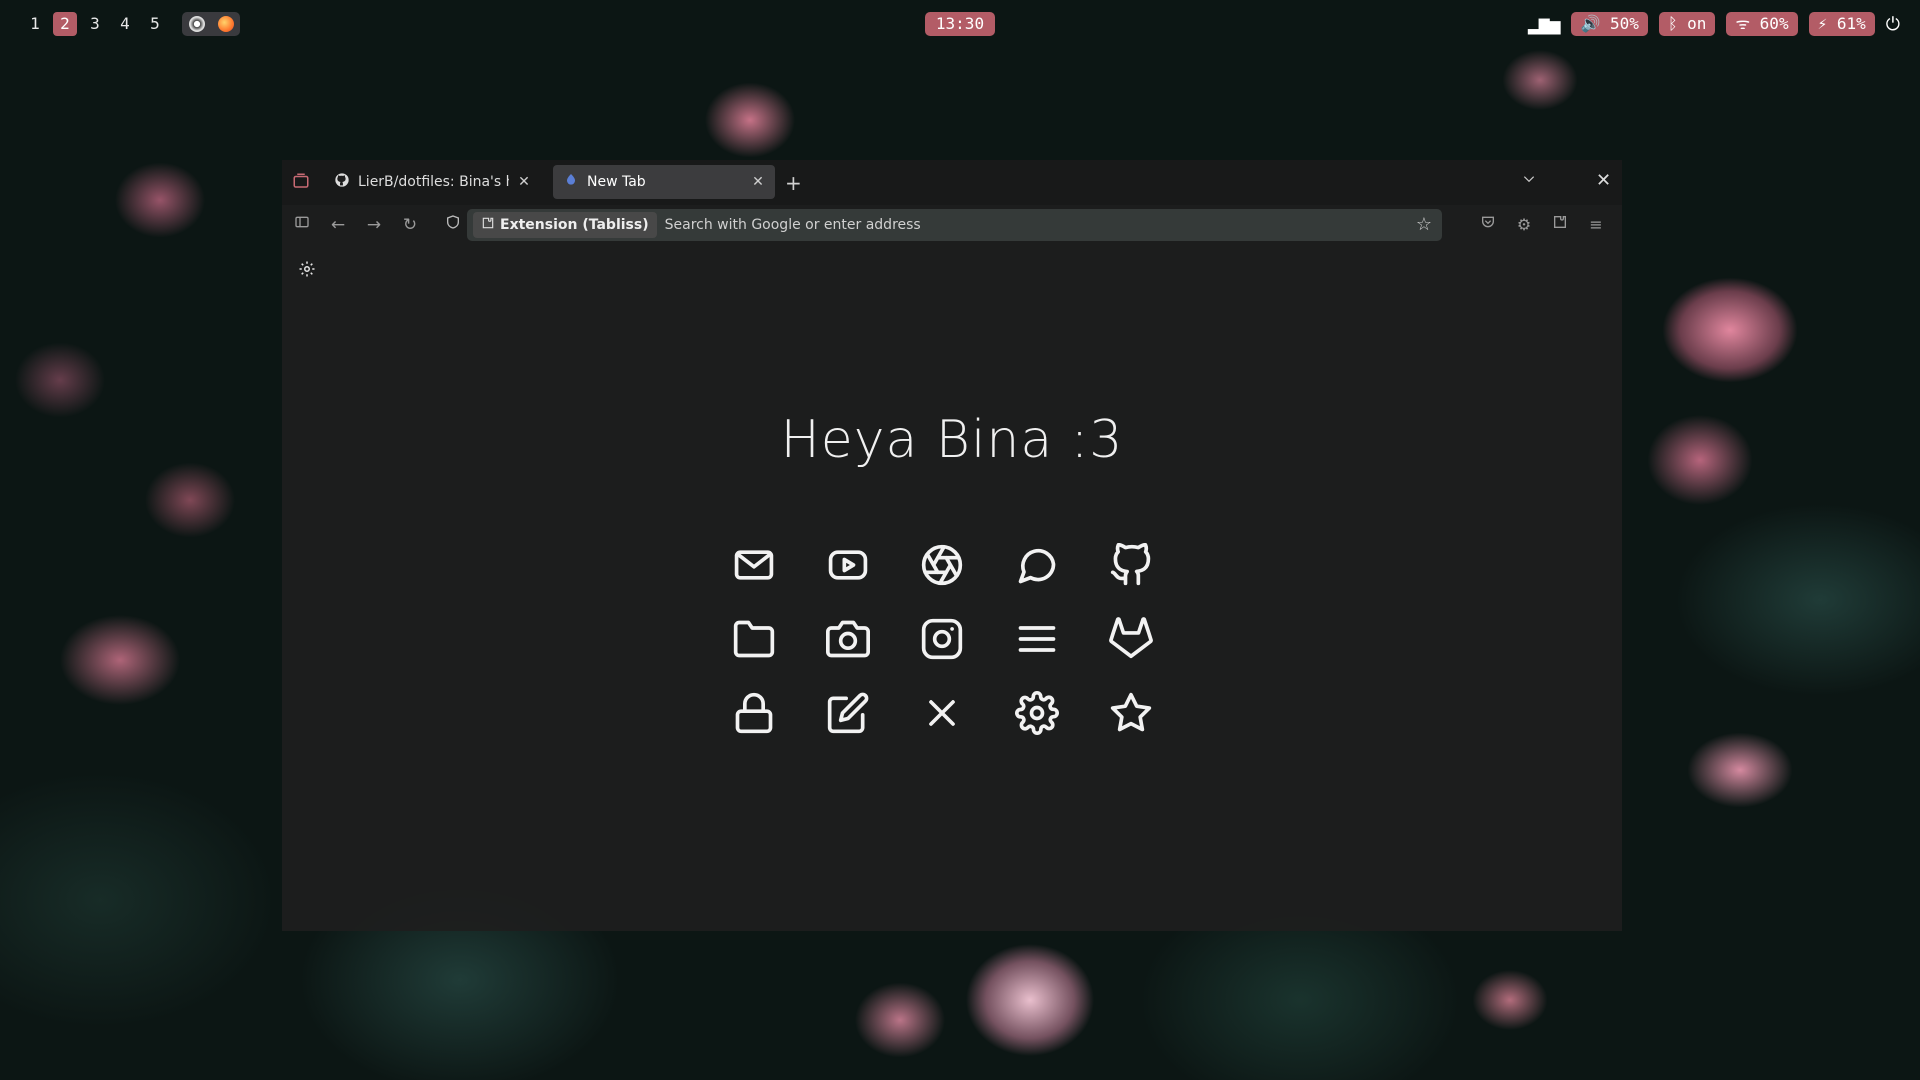  What do you see at coordinates (754, 713) in the screenshot?
I see `lock-icon` at bounding box center [754, 713].